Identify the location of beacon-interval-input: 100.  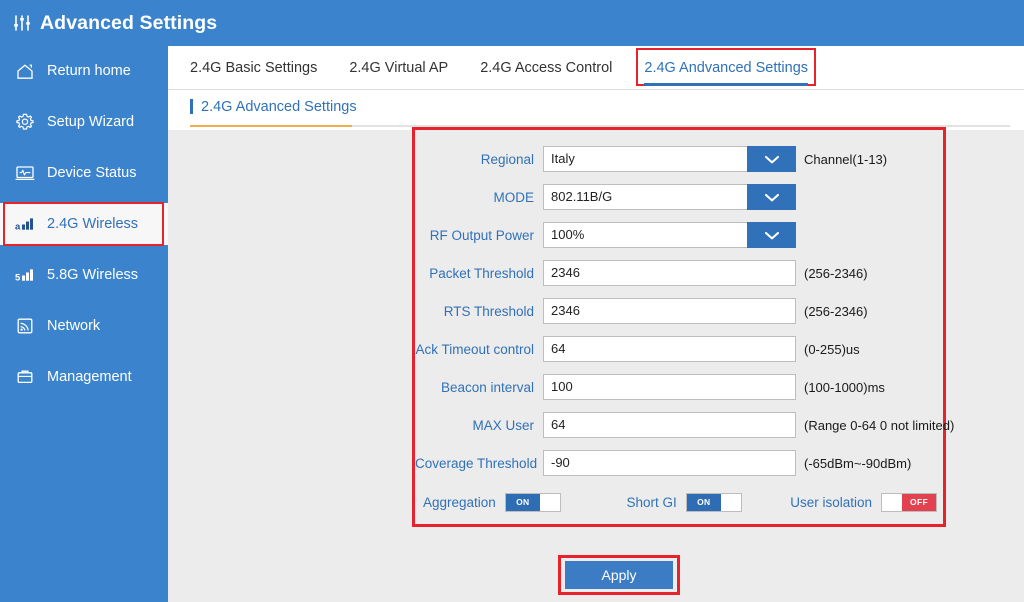
(669, 387).